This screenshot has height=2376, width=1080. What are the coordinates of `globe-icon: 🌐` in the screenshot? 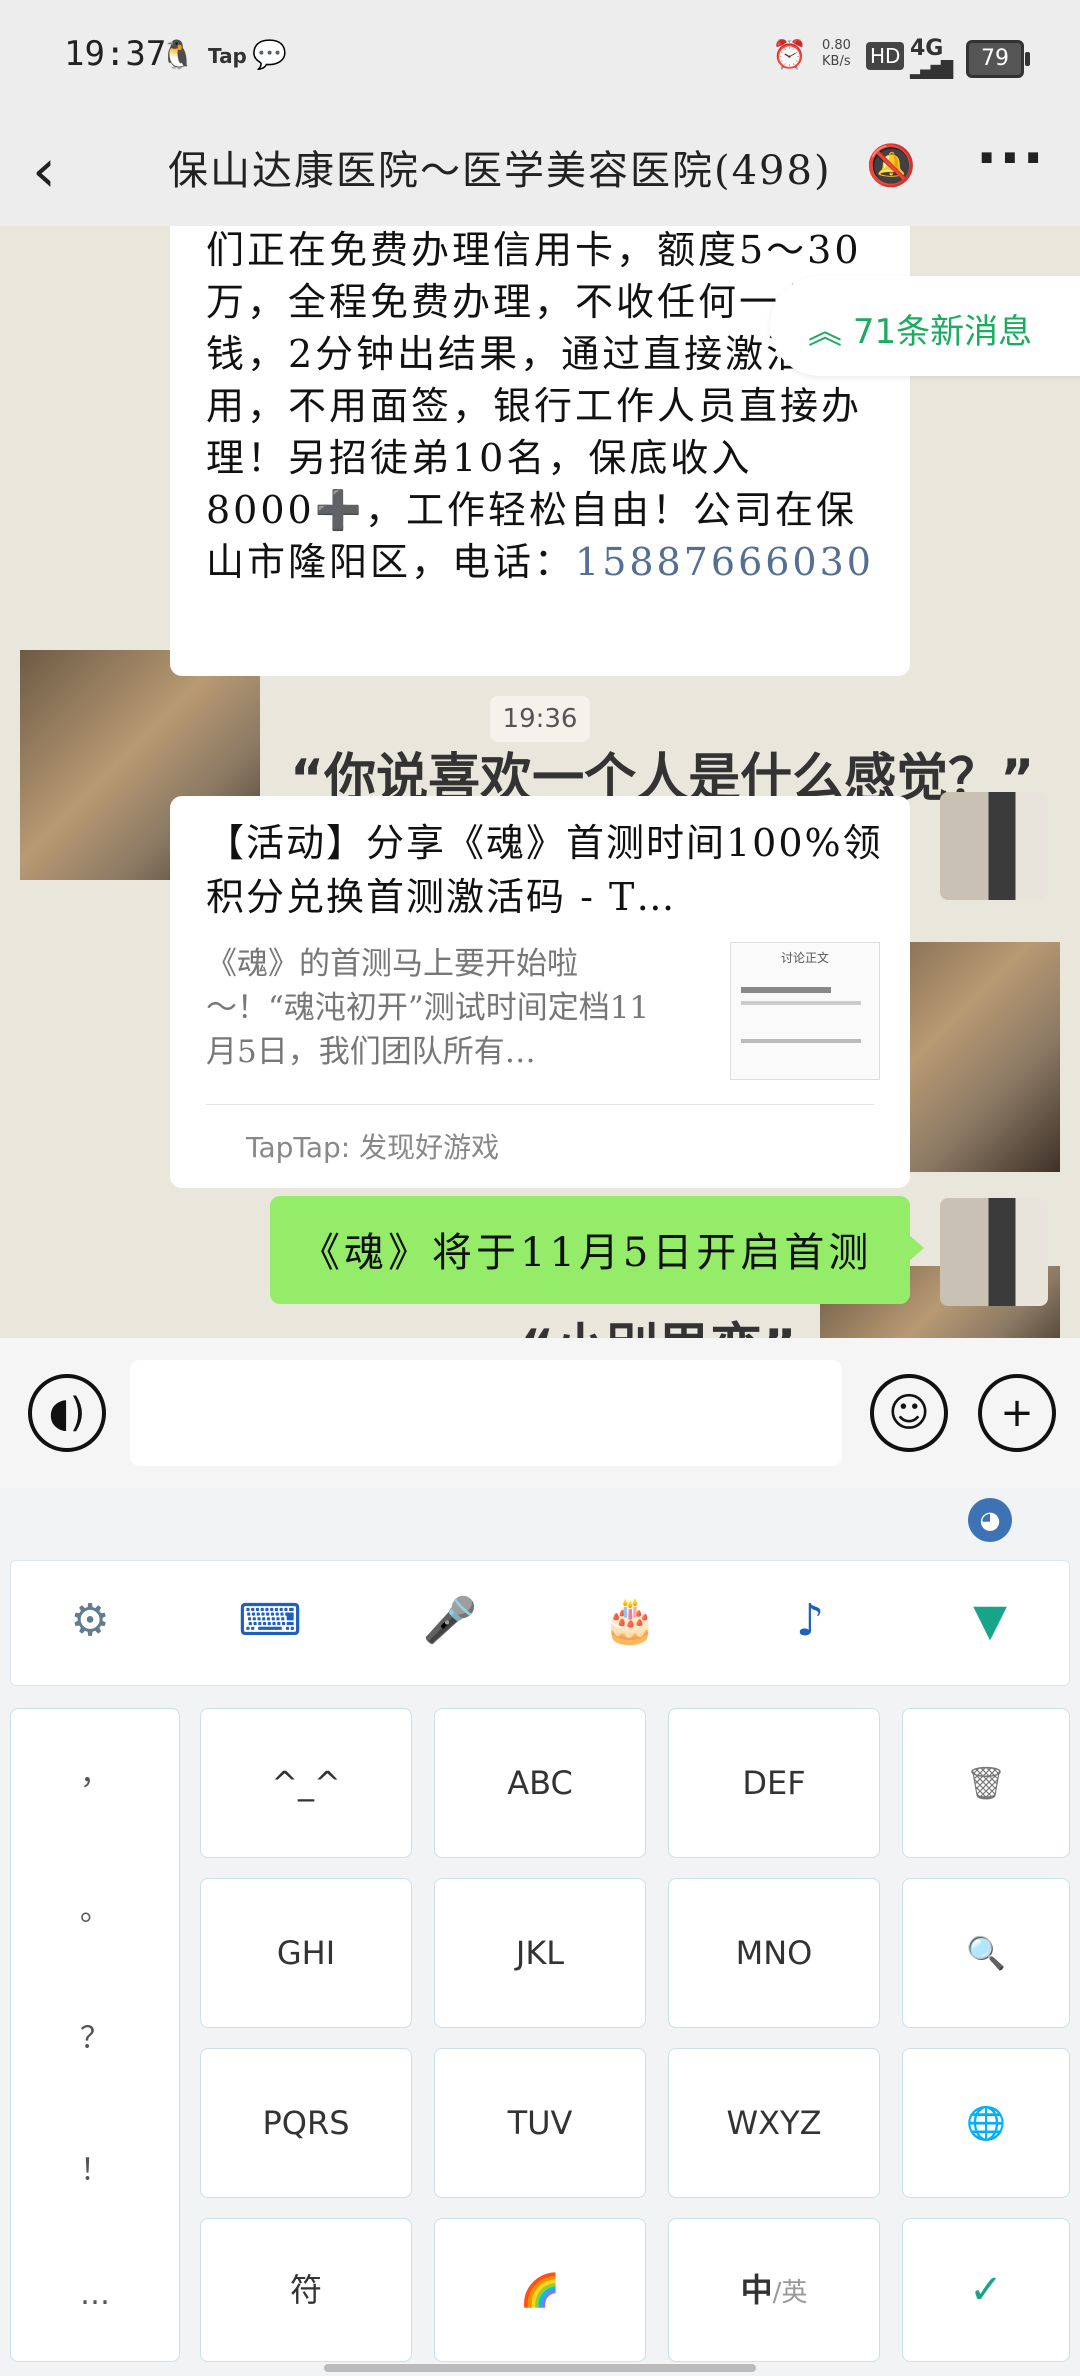 It's located at (986, 2123).